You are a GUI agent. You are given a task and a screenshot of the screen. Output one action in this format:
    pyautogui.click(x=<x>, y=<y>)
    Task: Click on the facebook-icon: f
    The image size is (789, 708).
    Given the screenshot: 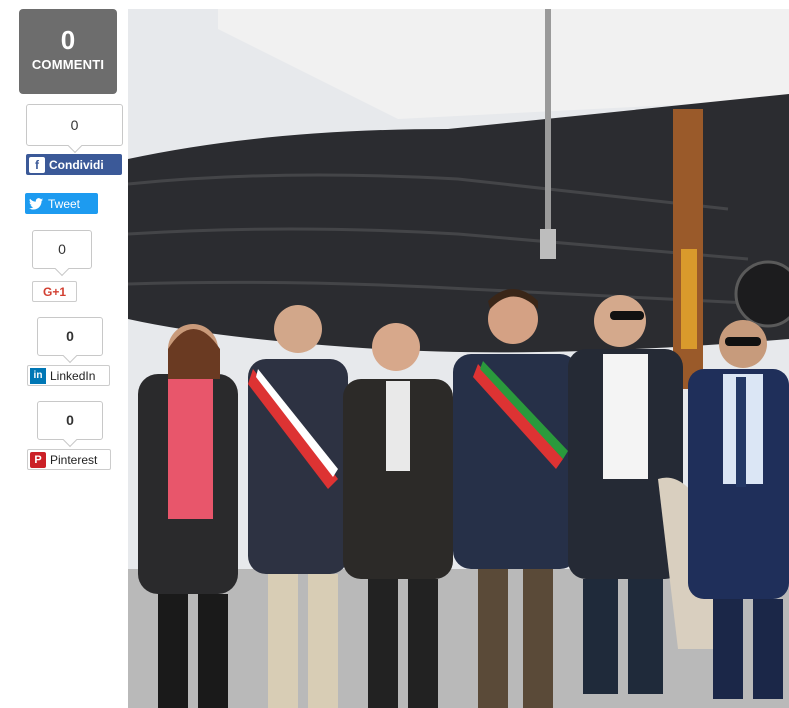 What is the action you would take?
    pyautogui.click(x=37, y=164)
    